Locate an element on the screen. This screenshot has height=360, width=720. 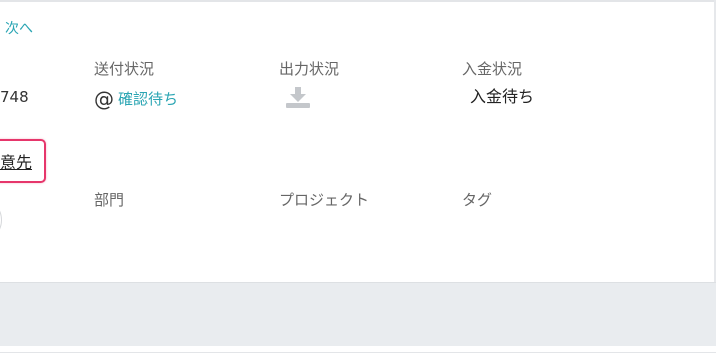
next-link: 次へ is located at coordinates (19, 29).